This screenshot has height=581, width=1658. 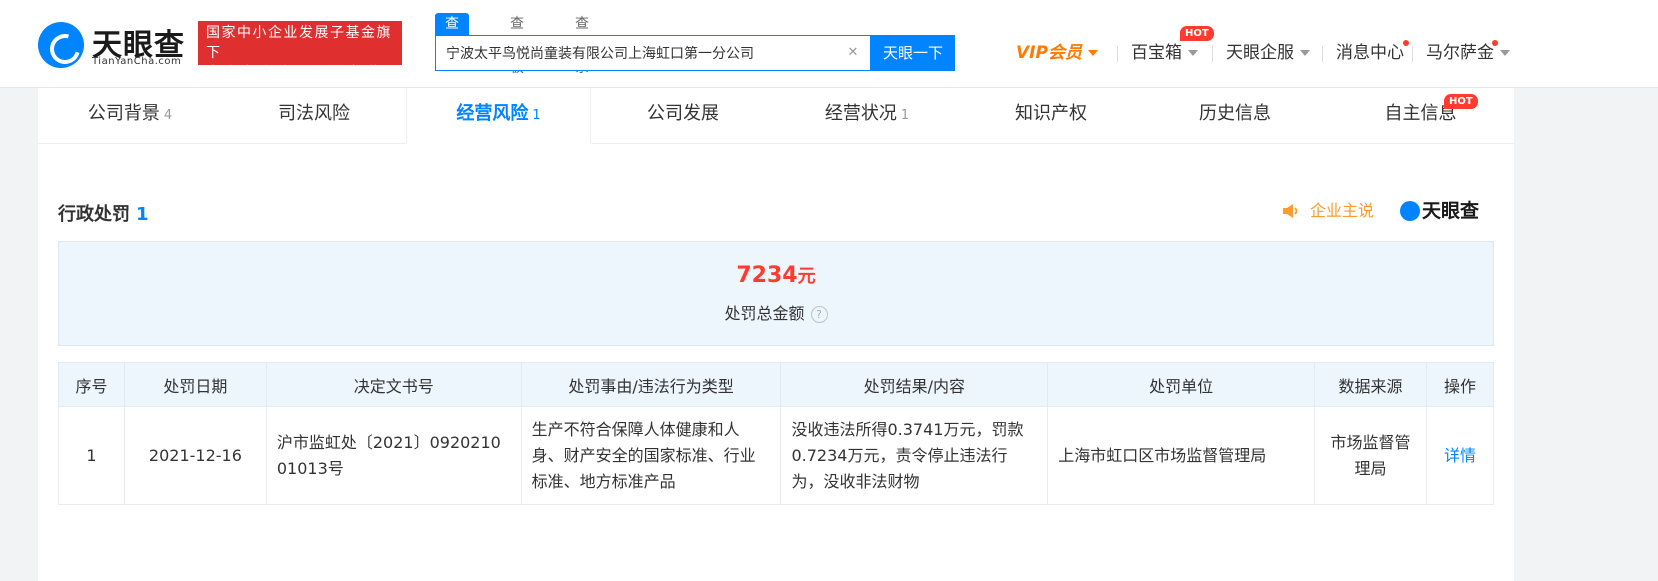 I want to click on search-tab-boss: 查老板, so click(x=517, y=44).